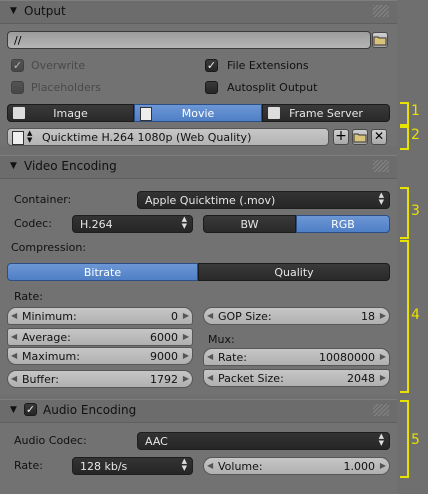 Image resolution: width=428 pixels, height=494 pixels. Describe the element at coordinates (198, 12) in the screenshot. I see `output-panel-header: ▼ Output` at that location.